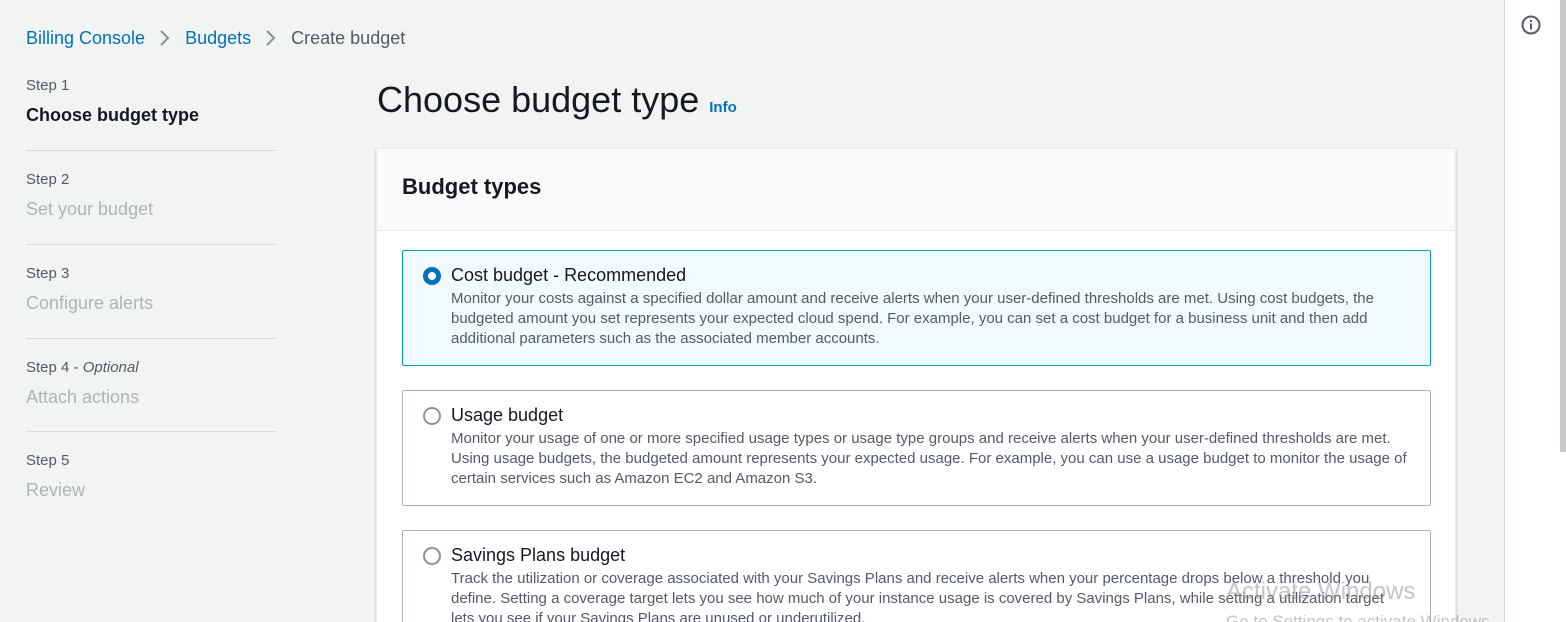 The width and height of the screenshot is (1566, 622). What do you see at coordinates (472, 186) in the screenshot?
I see `container-title: Budget types` at bounding box center [472, 186].